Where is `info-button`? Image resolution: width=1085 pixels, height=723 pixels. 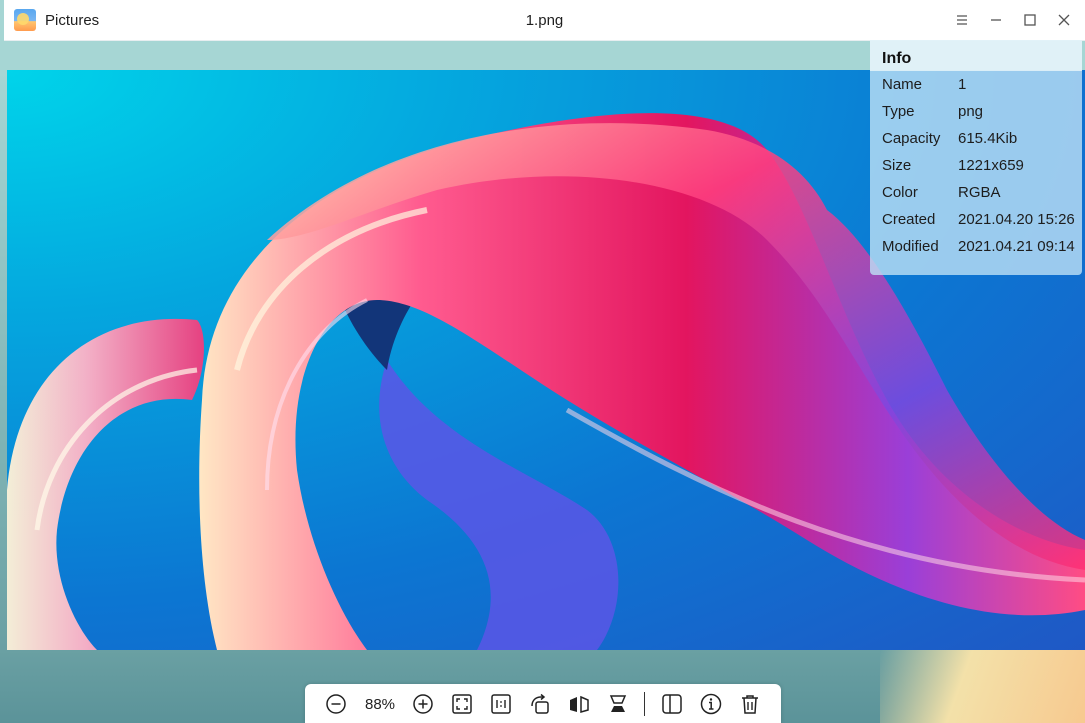
info-button is located at coordinates (711, 704).